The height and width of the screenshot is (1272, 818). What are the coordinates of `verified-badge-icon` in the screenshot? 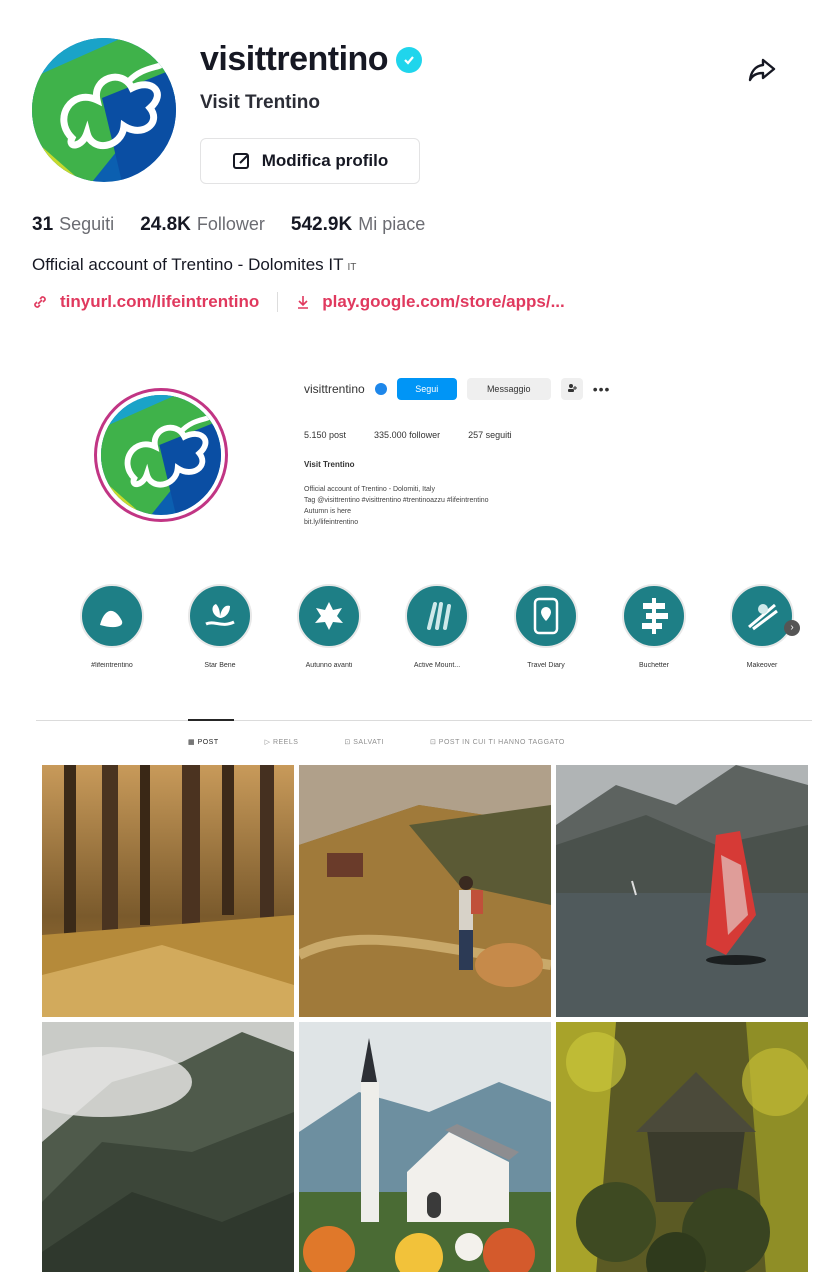 It's located at (409, 59).